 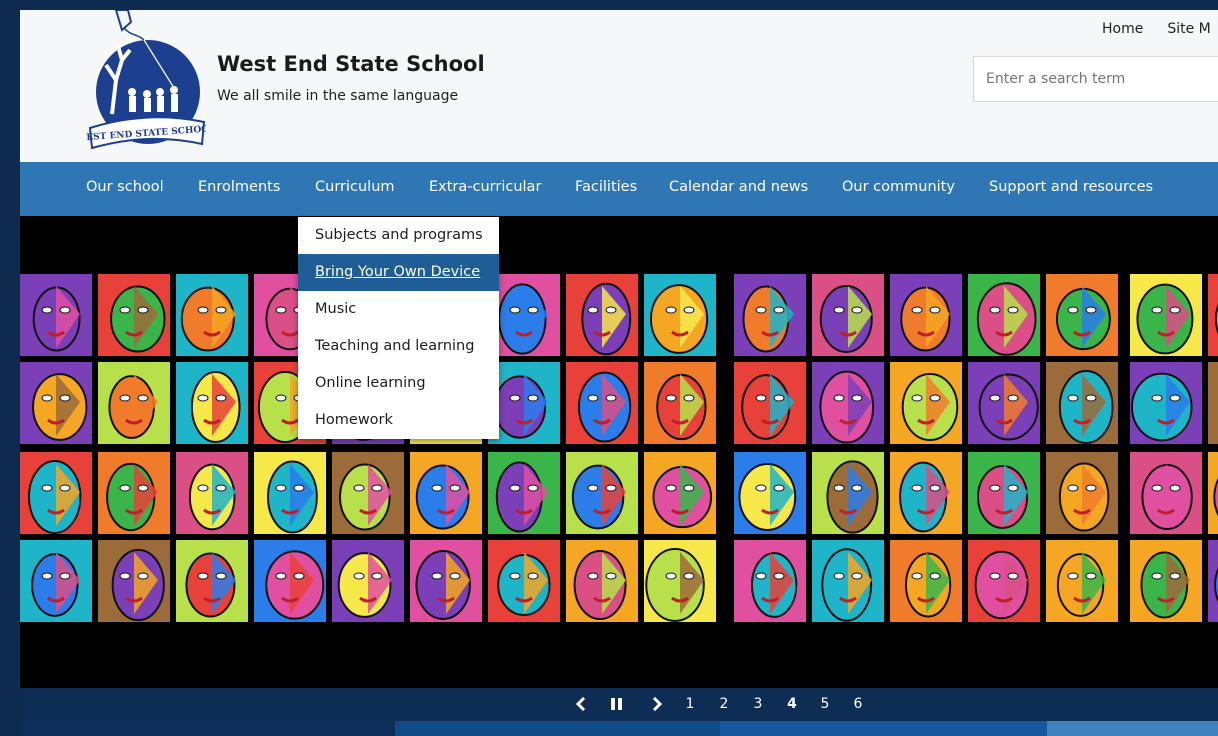 What do you see at coordinates (398, 309) in the screenshot?
I see `dropdown-item-music: Music` at bounding box center [398, 309].